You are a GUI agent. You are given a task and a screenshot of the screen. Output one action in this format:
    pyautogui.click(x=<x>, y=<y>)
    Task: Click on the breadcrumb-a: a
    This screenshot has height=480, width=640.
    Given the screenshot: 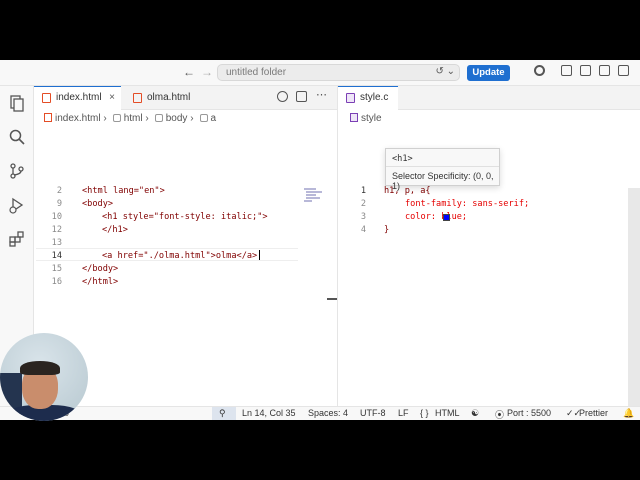 What is the action you would take?
    pyautogui.click(x=214, y=118)
    